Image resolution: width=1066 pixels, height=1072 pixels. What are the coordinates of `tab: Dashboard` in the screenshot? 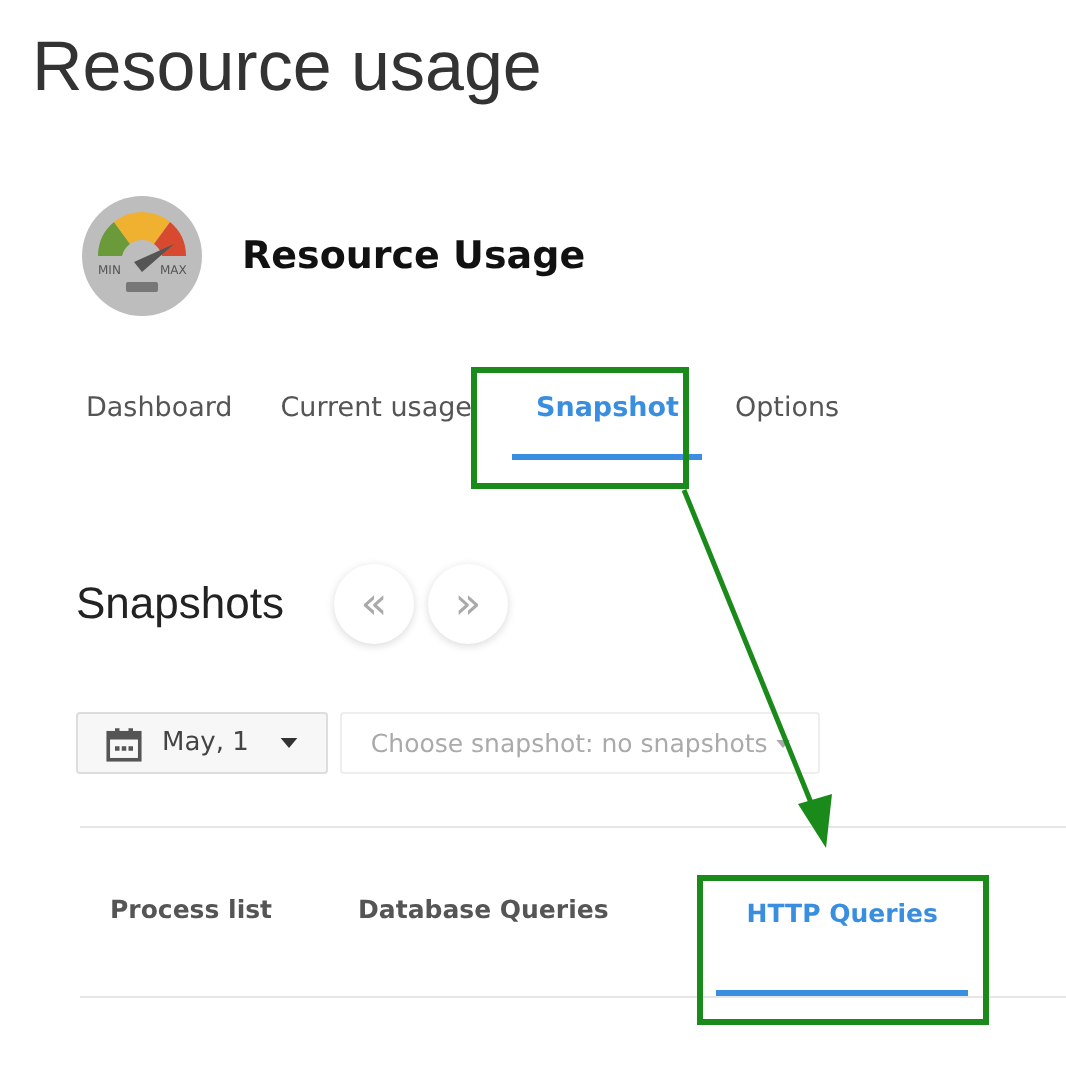 It's located at (159, 414).